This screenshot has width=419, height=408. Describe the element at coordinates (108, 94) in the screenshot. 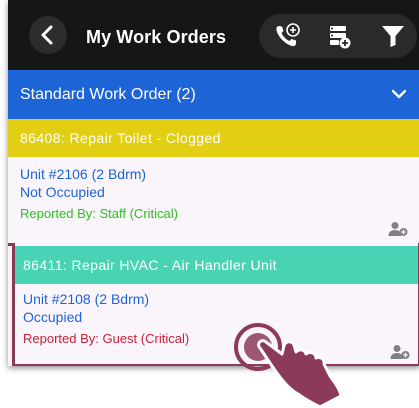

I see `group-label: Standard Work Order (2)` at that location.